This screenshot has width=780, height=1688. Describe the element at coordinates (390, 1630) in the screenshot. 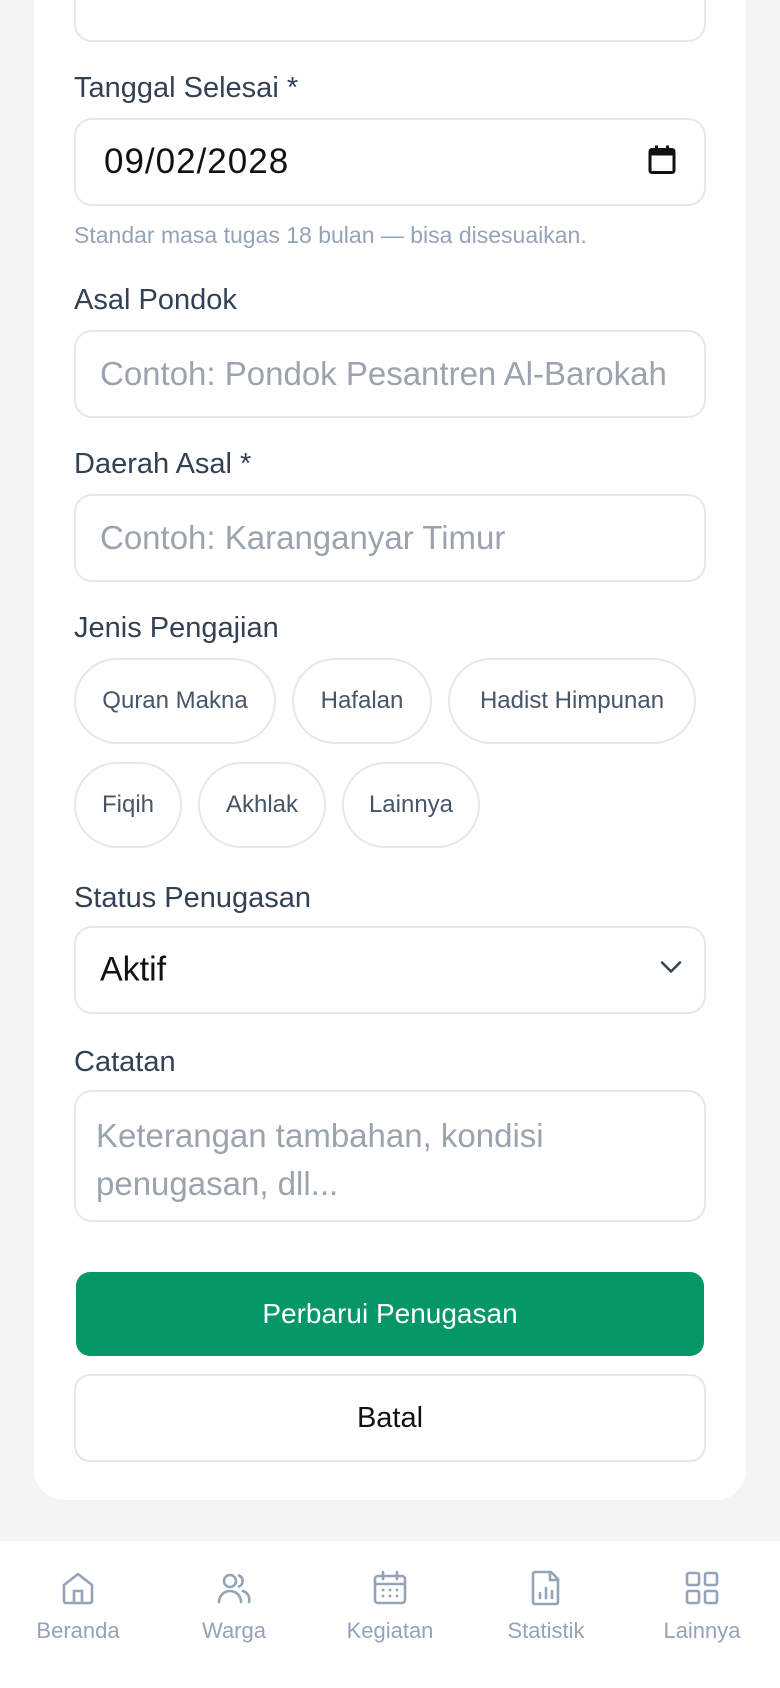

I see `nav-label-kegiatan: Kegiatan` at that location.